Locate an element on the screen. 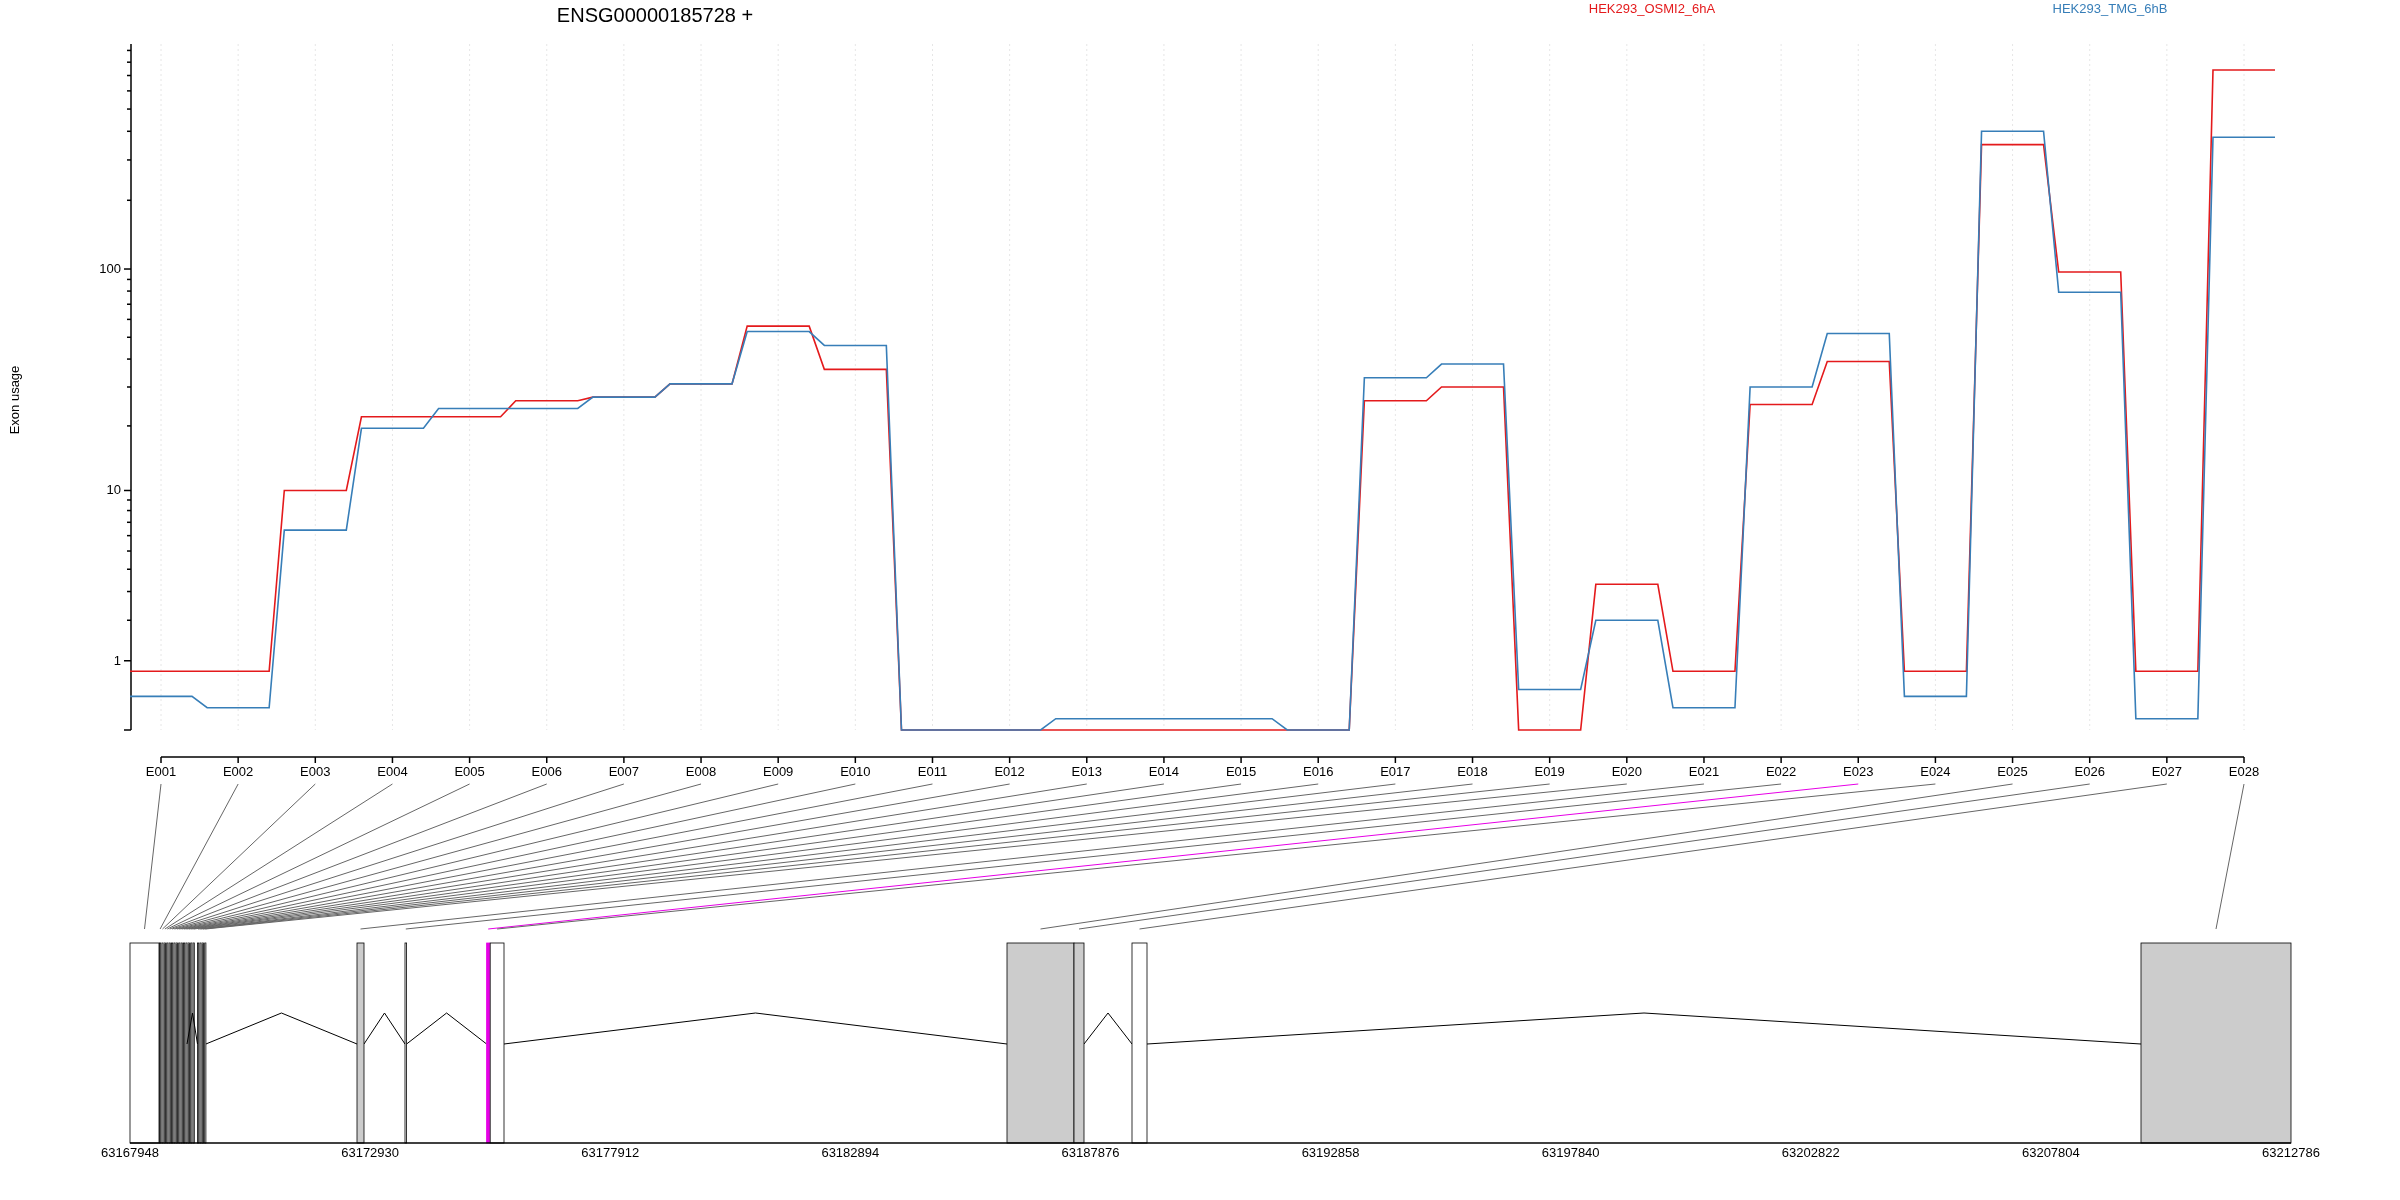  x-tick-label: E010 is located at coordinates (855, 771).